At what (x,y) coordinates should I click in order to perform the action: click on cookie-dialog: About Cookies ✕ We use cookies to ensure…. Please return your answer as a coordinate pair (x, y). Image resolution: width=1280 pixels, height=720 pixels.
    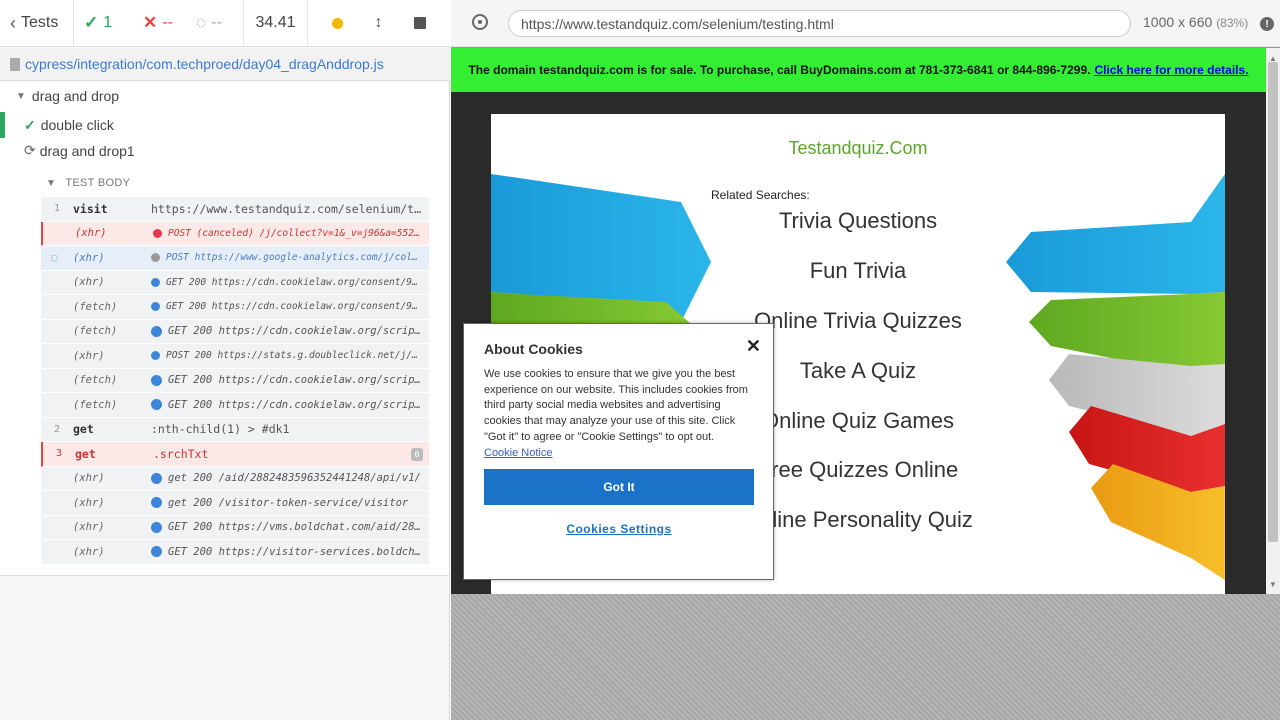
    Looking at the image, I should click on (618, 451).